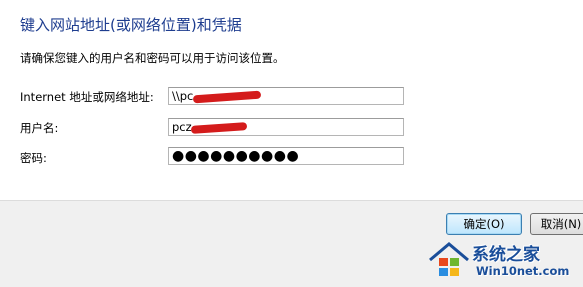 The height and width of the screenshot is (287, 583). What do you see at coordinates (286, 127) in the screenshot?
I see `username-input: pcz` at bounding box center [286, 127].